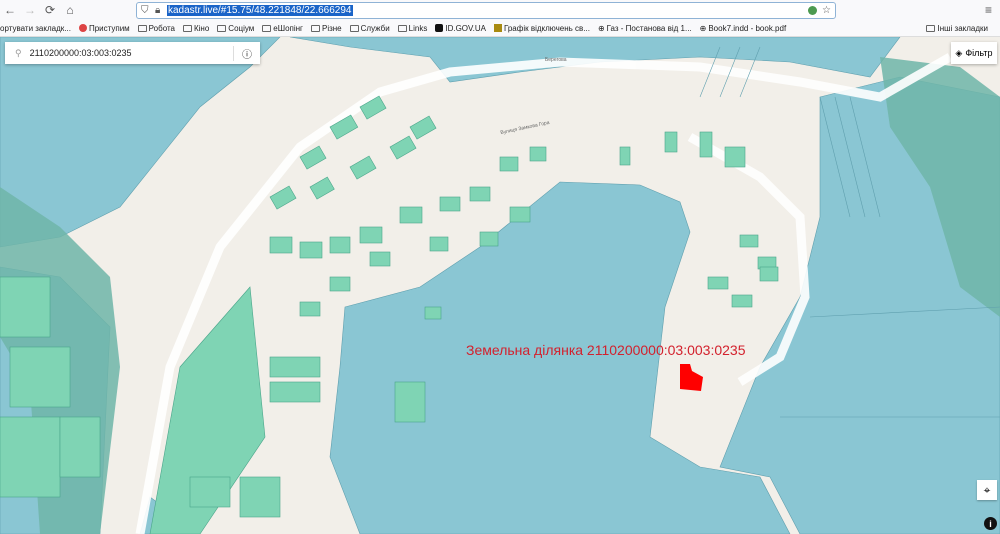 The height and width of the screenshot is (534, 1000). What do you see at coordinates (242, 53) in the screenshot?
I see `info-icon: ⓘ` at bounding box center [242, 53].